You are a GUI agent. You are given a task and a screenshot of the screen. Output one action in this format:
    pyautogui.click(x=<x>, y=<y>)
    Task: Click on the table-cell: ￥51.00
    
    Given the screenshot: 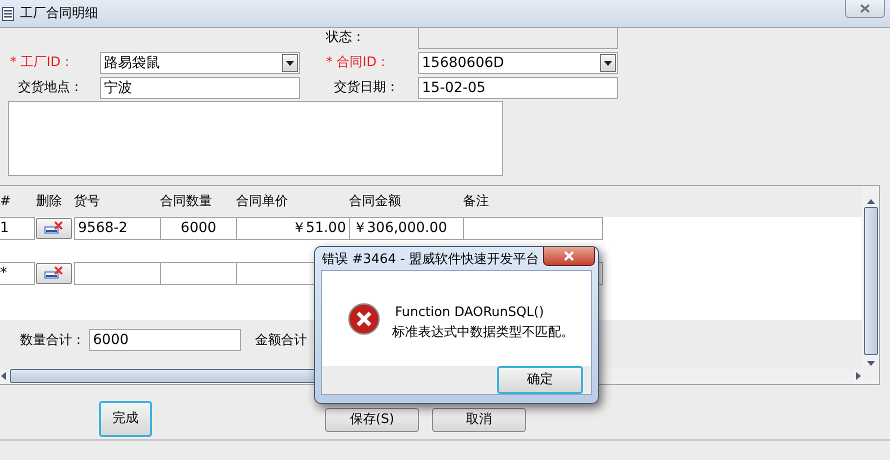 What is the action you would take?
    pyautogui.click(x=293, y=228)
    